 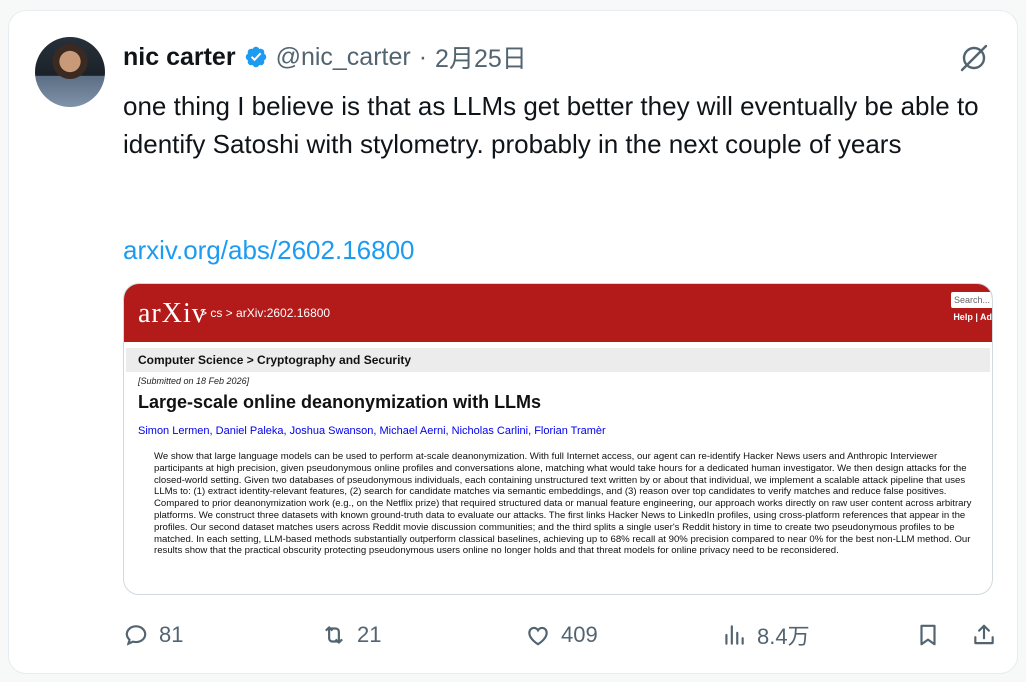 I want to click on author-handle: @nic_carter, so click(x=343, y=57).